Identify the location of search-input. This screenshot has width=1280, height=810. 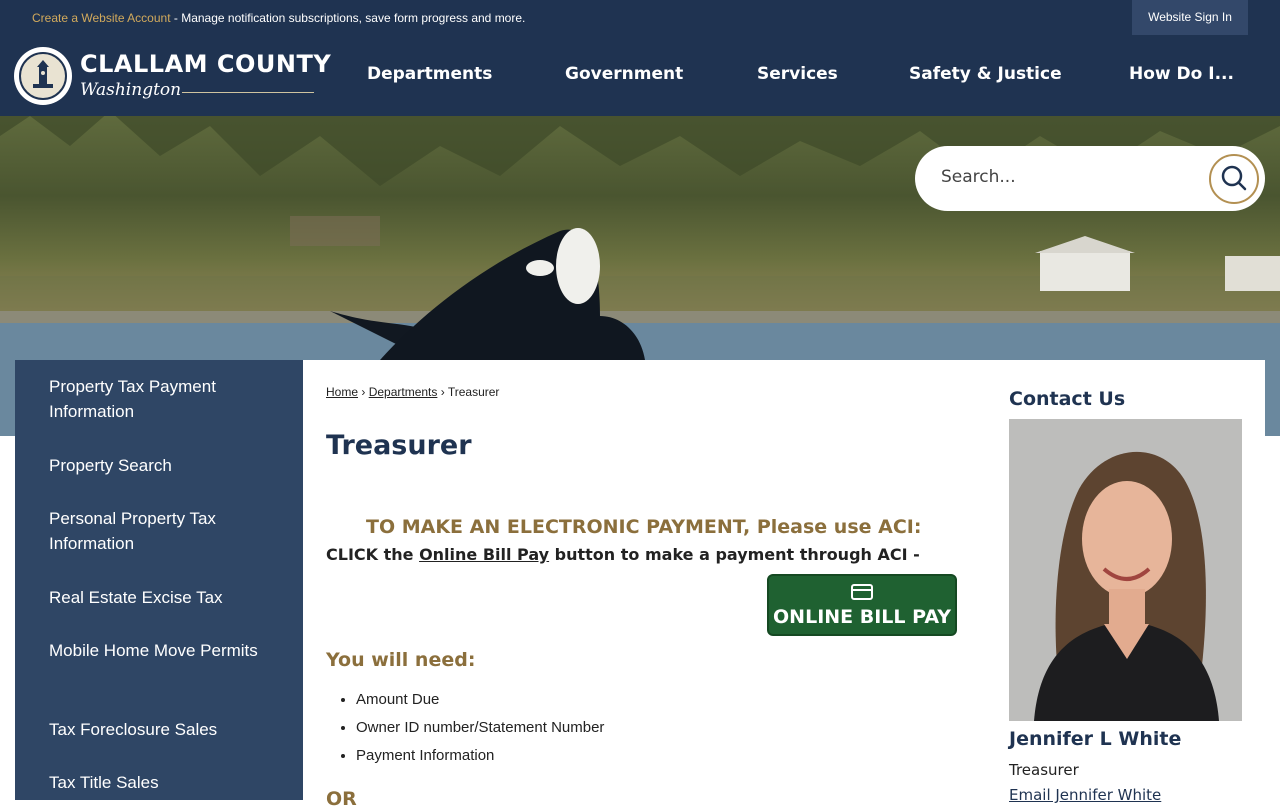
(1071, 177).